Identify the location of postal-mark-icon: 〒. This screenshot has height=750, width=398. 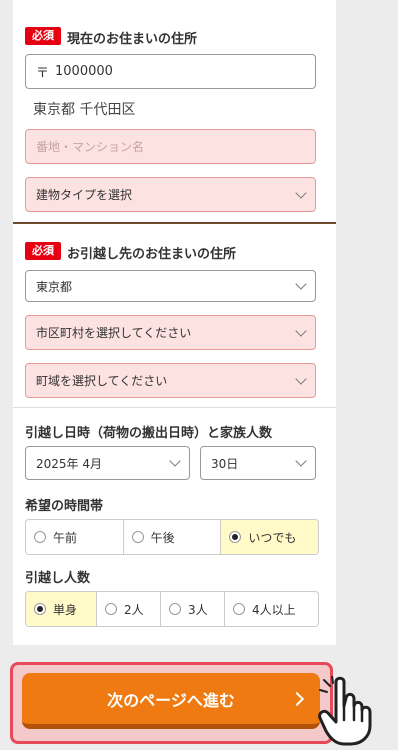
(43, 73).